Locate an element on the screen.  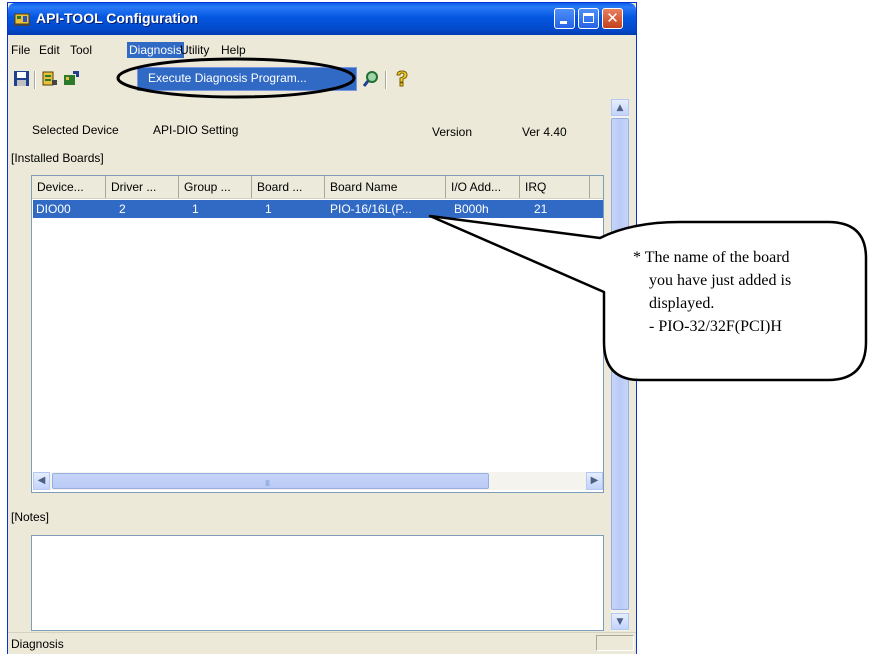
maximize-button is located at coordinates (588, 18).